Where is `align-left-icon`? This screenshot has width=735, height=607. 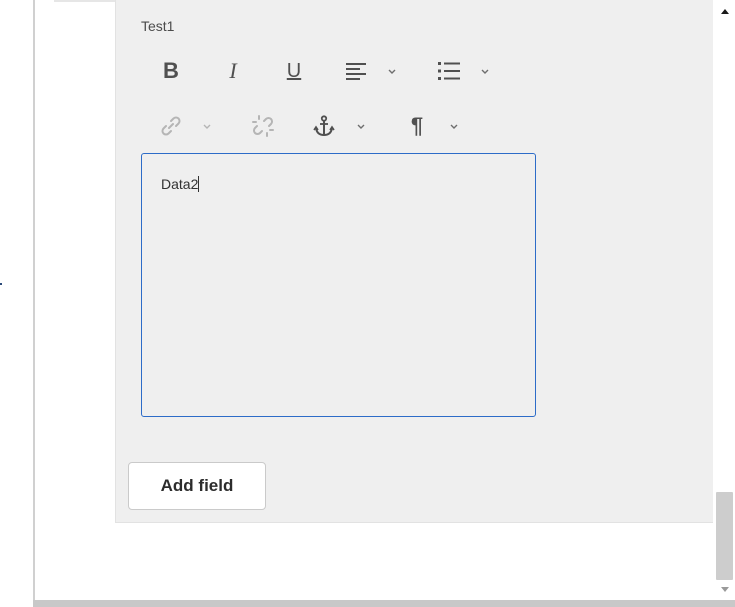 align-left-icon is located at coordinates (356, 71).